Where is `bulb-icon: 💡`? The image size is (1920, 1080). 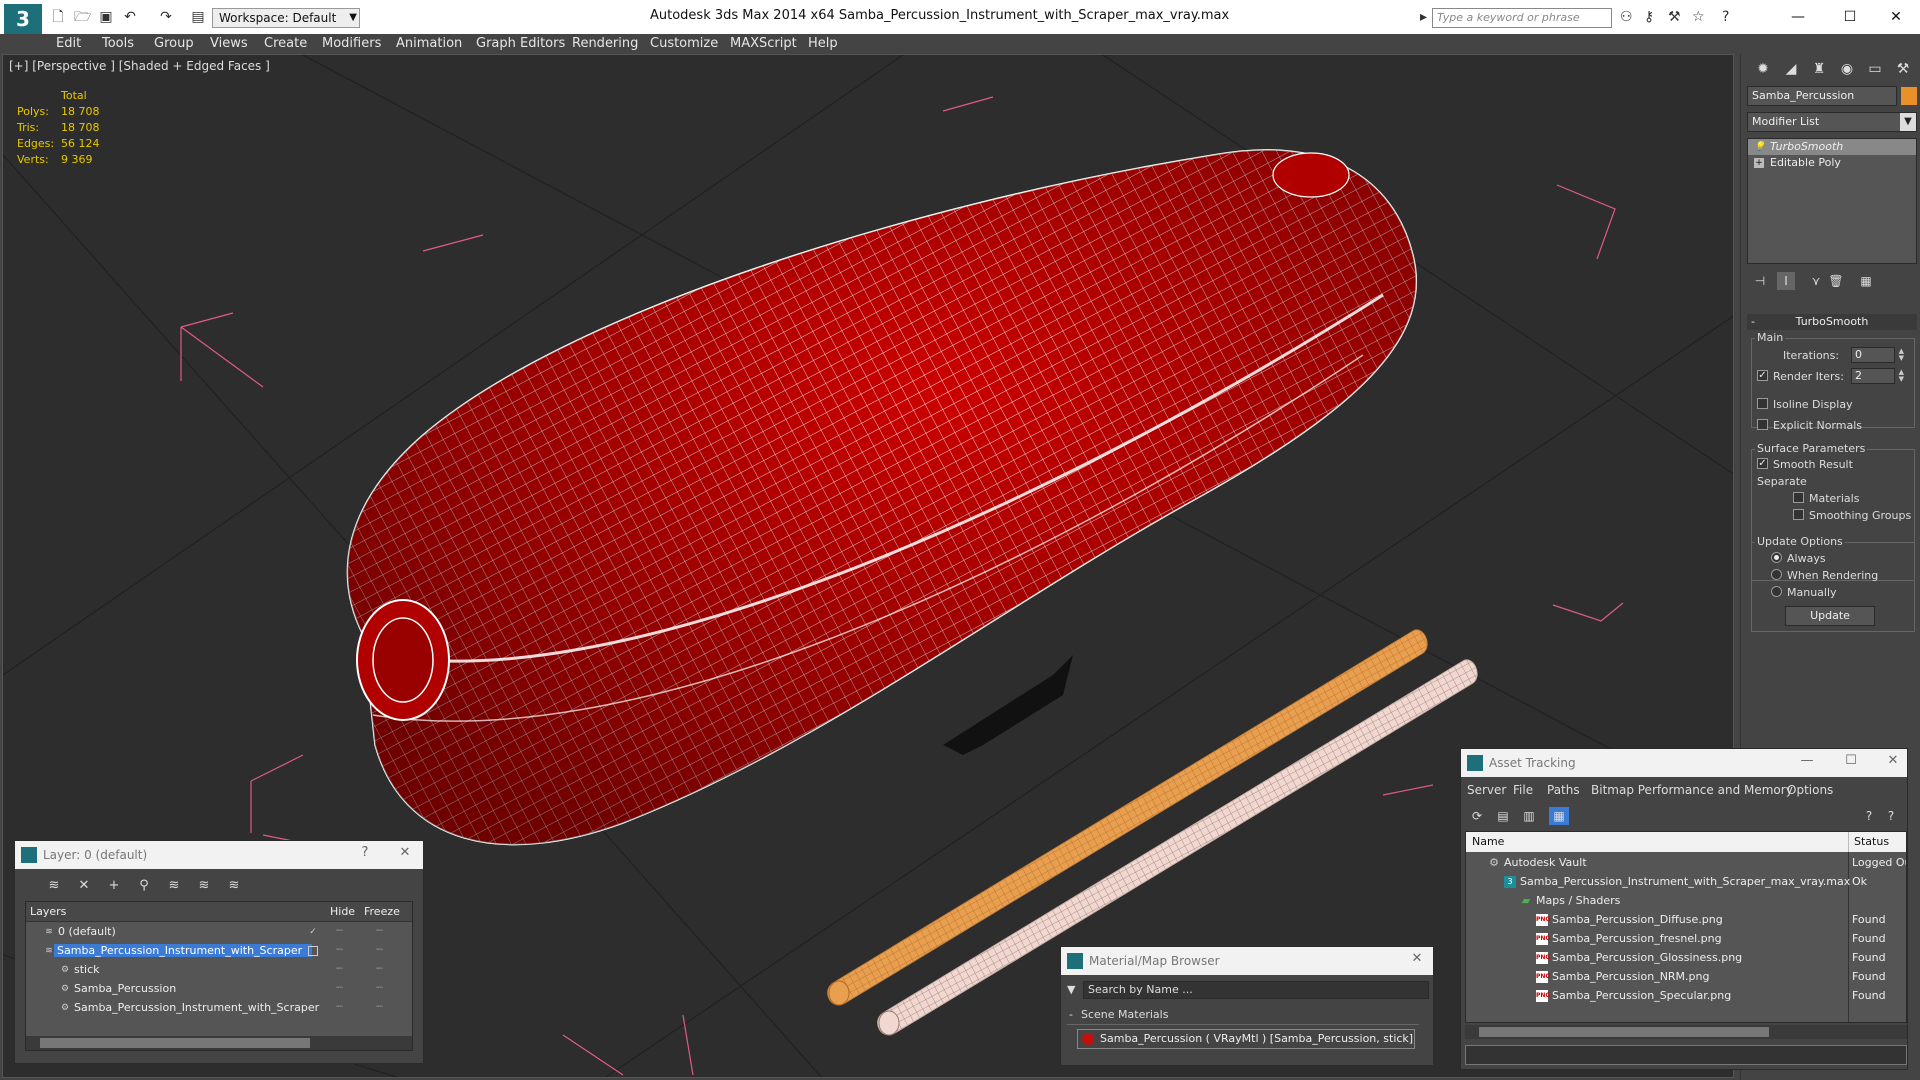 bulb-icon: 💡 is located at coordinates (1759, 147).